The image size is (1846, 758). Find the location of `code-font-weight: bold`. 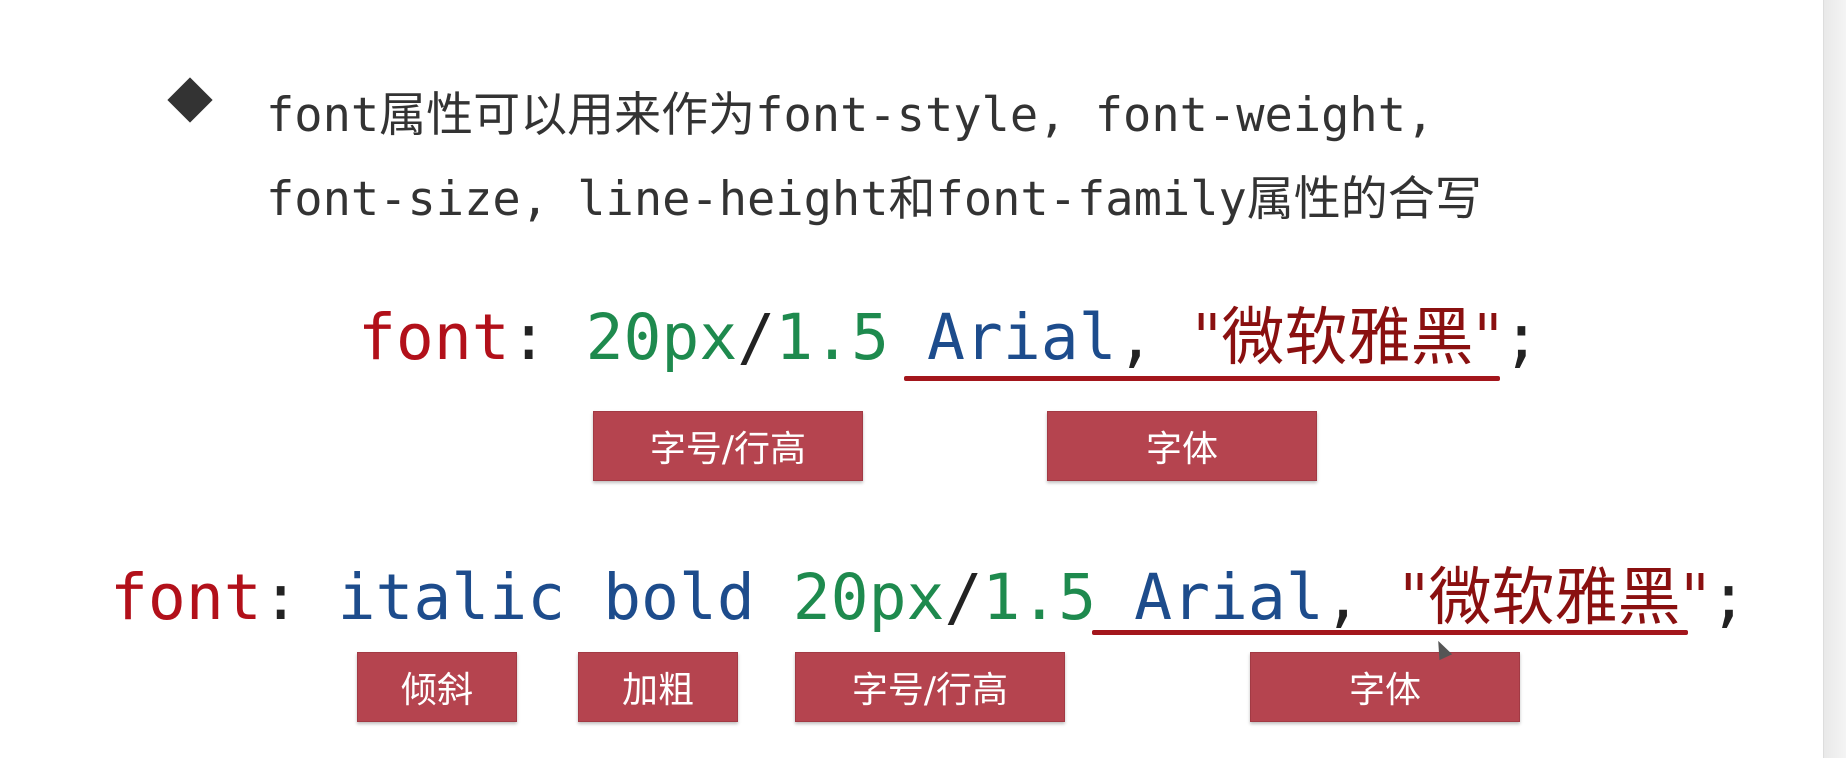

code-font-weight: bold is located at coordinates (679, 597).